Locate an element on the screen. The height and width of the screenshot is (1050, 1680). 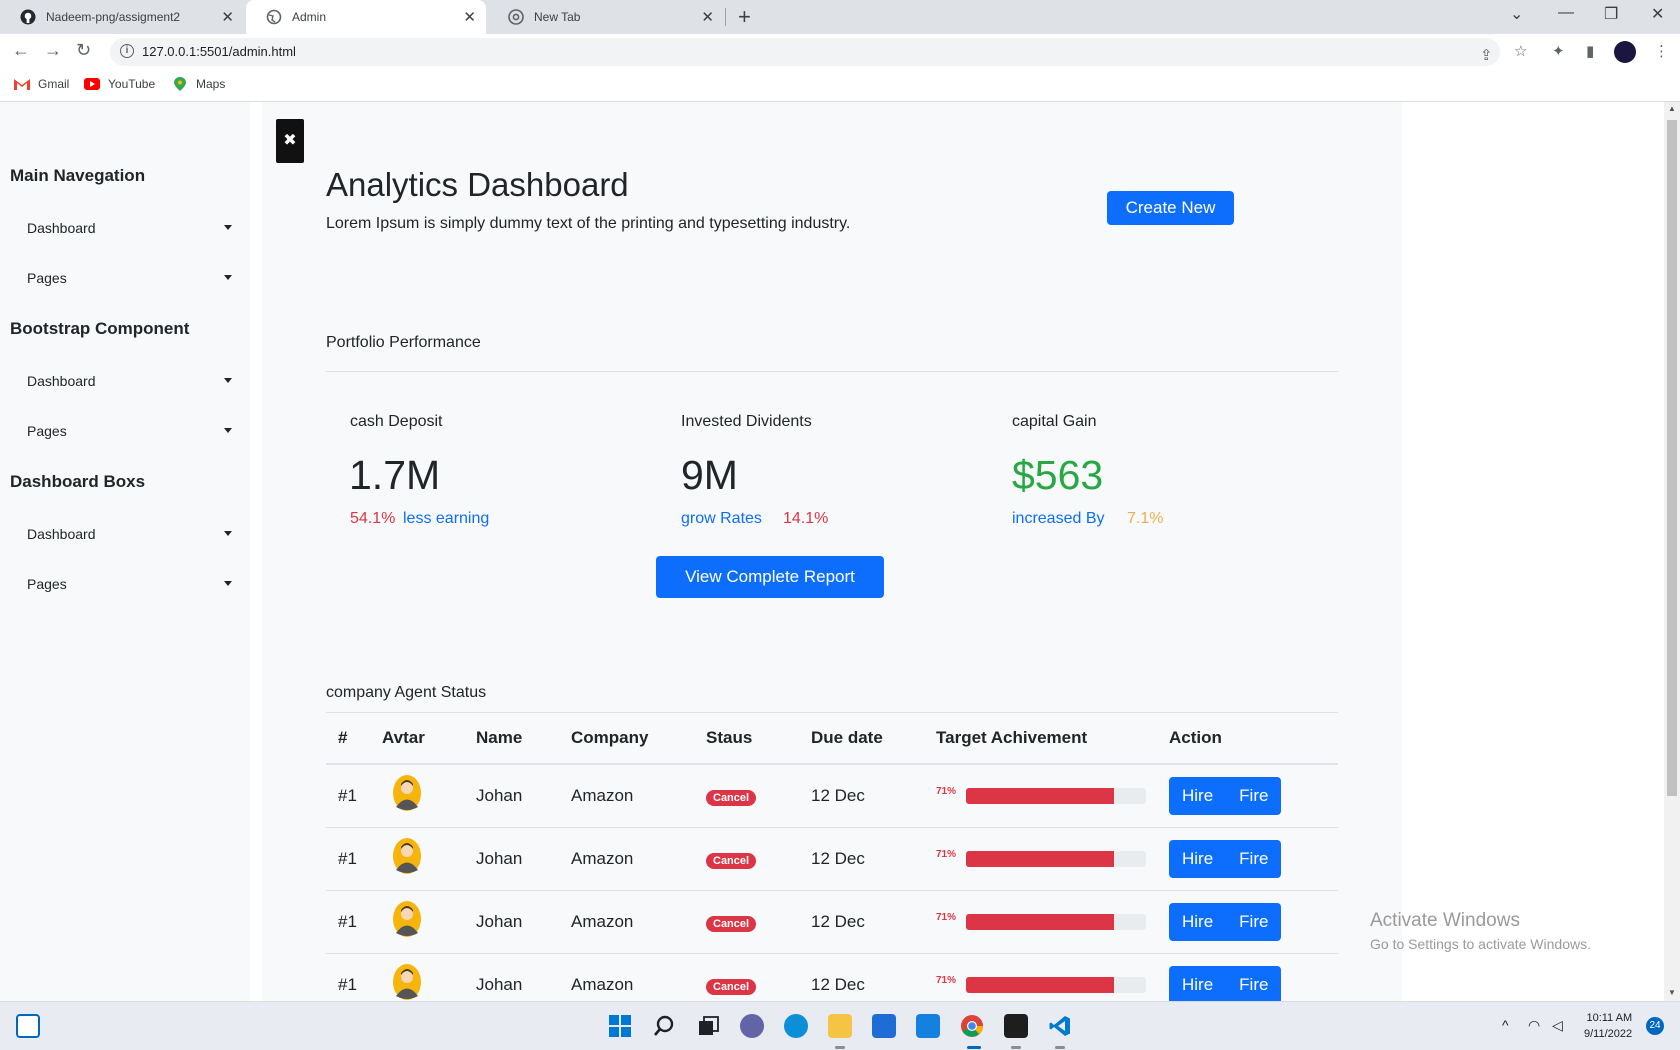
tab-github: Nadeem-png/assigment2 ✕ is located at coordinates (122, 17).